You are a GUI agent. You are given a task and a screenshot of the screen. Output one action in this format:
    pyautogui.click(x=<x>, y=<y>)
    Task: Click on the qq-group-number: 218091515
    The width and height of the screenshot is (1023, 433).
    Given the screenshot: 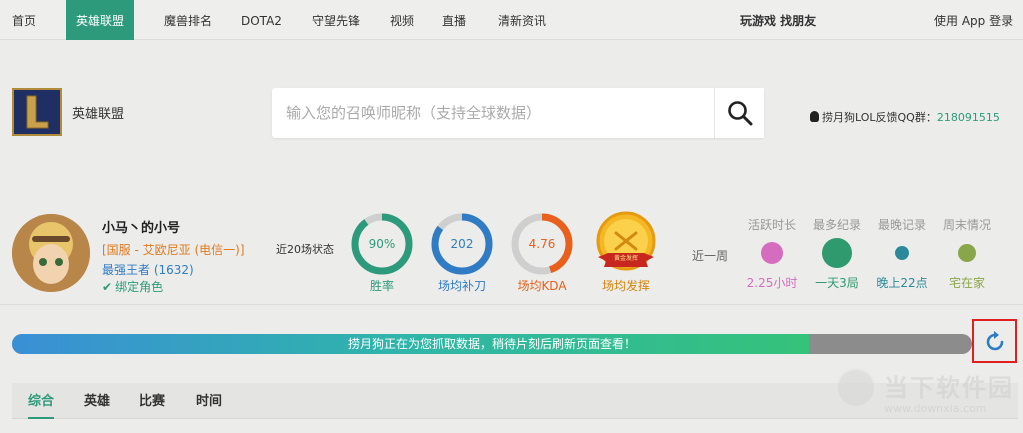 What is the action you would take?
    pyautogui.click(x=968, y=117)
    